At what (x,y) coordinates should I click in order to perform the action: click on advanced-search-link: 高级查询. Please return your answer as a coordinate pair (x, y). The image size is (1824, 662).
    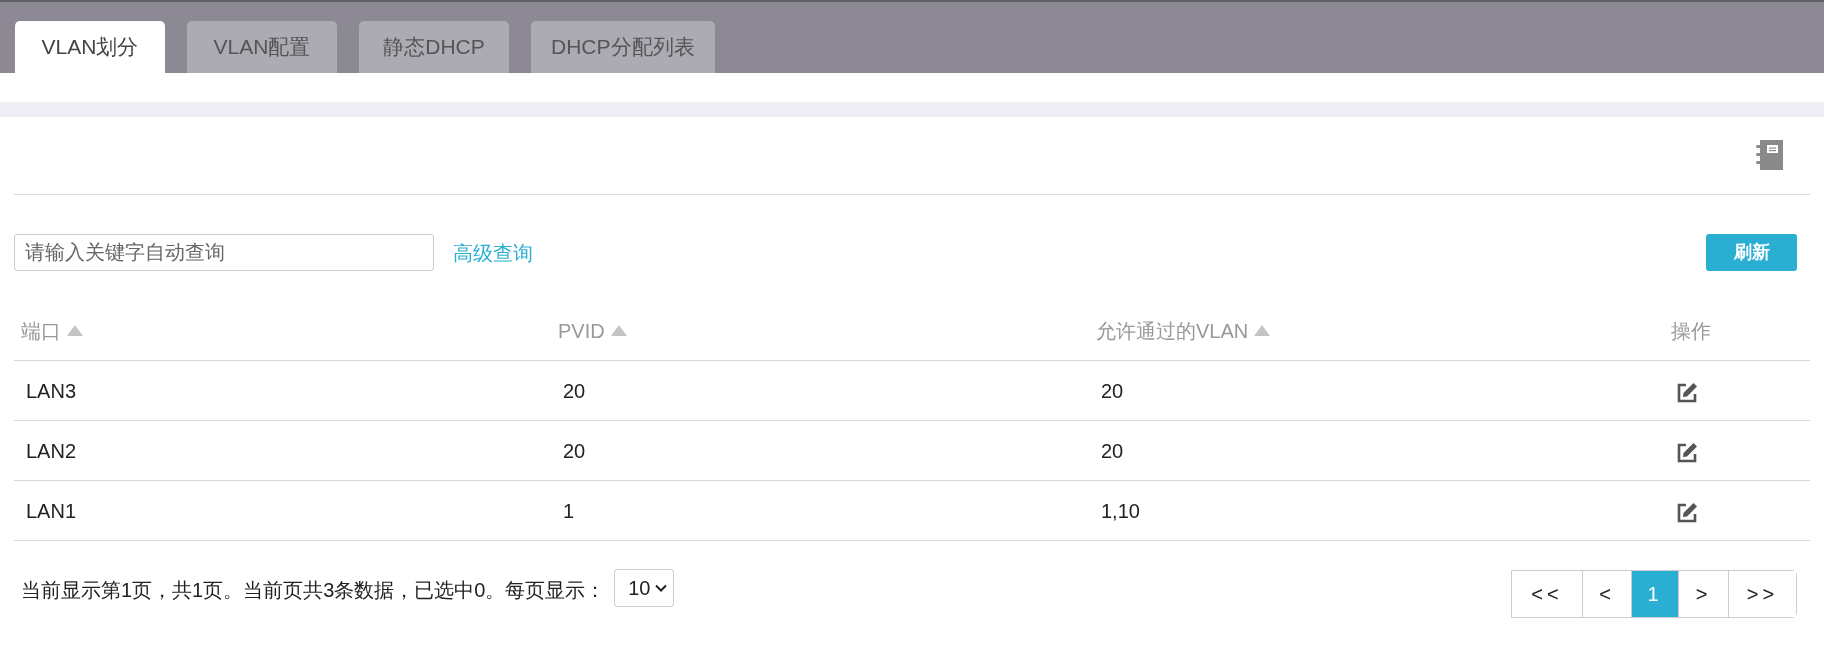
    Looking at the image, I should click on (493, 252).